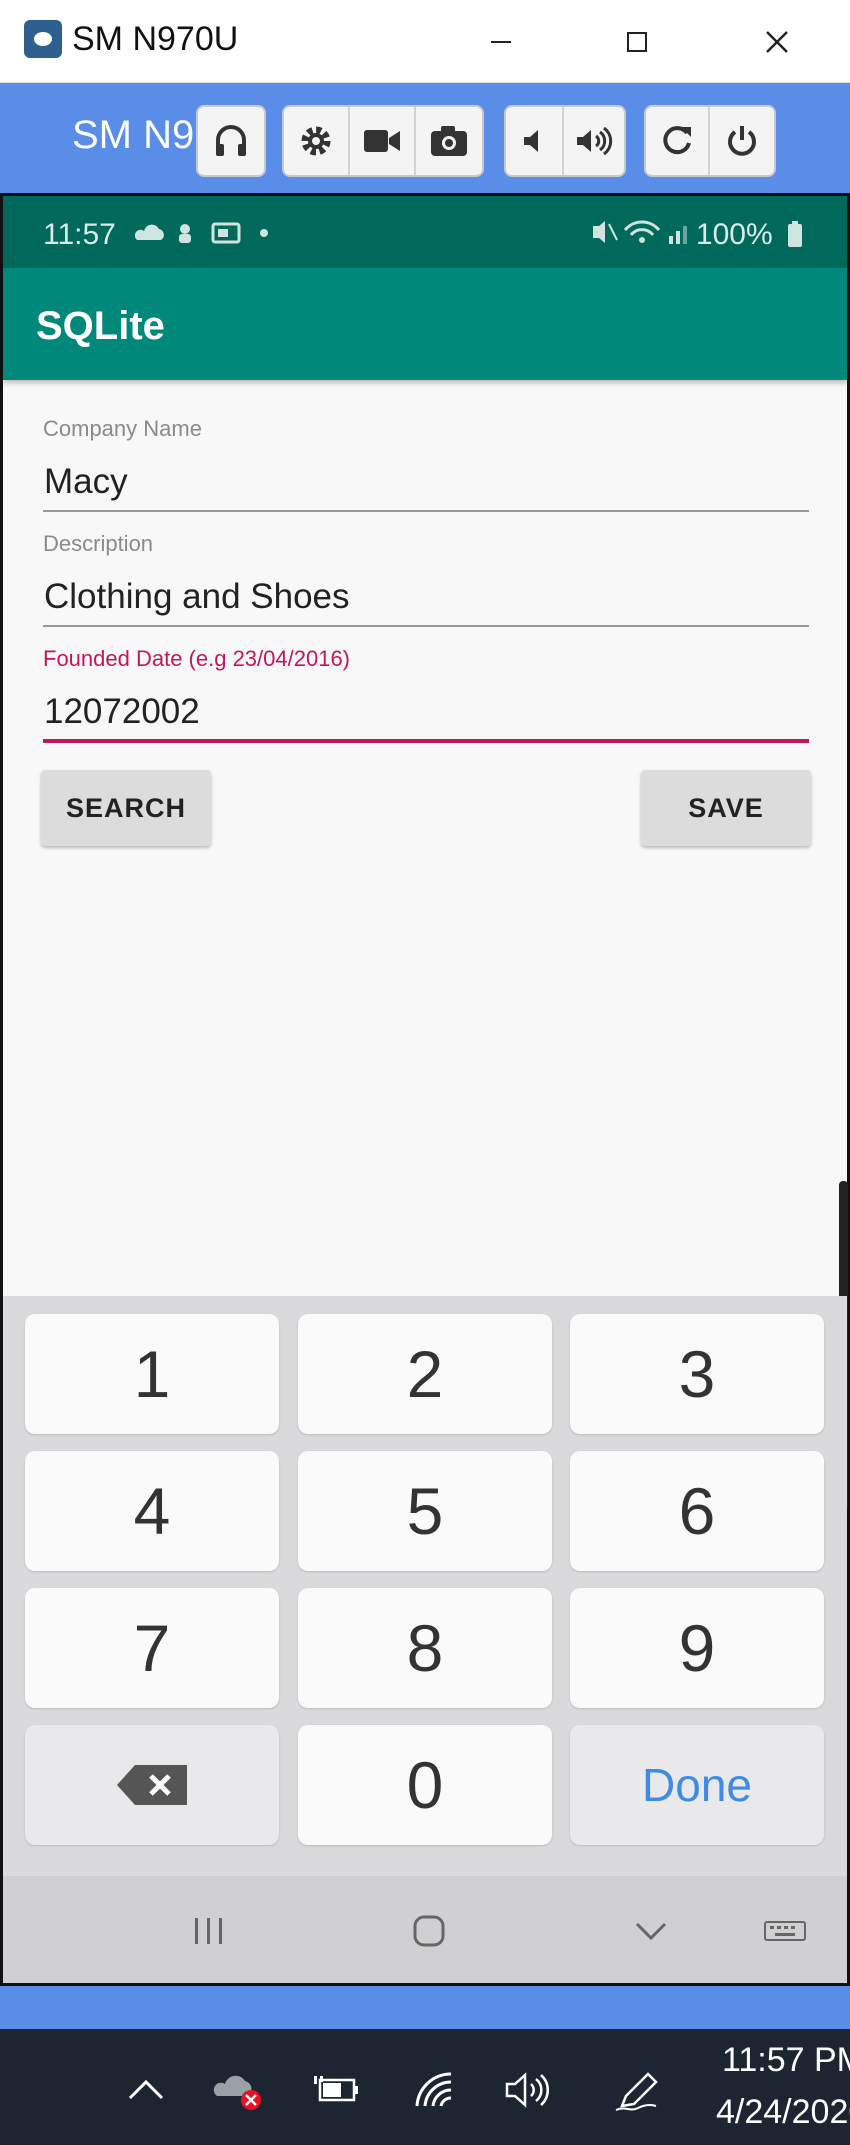  I want to click on key-9: 9, so click(697, 1648).